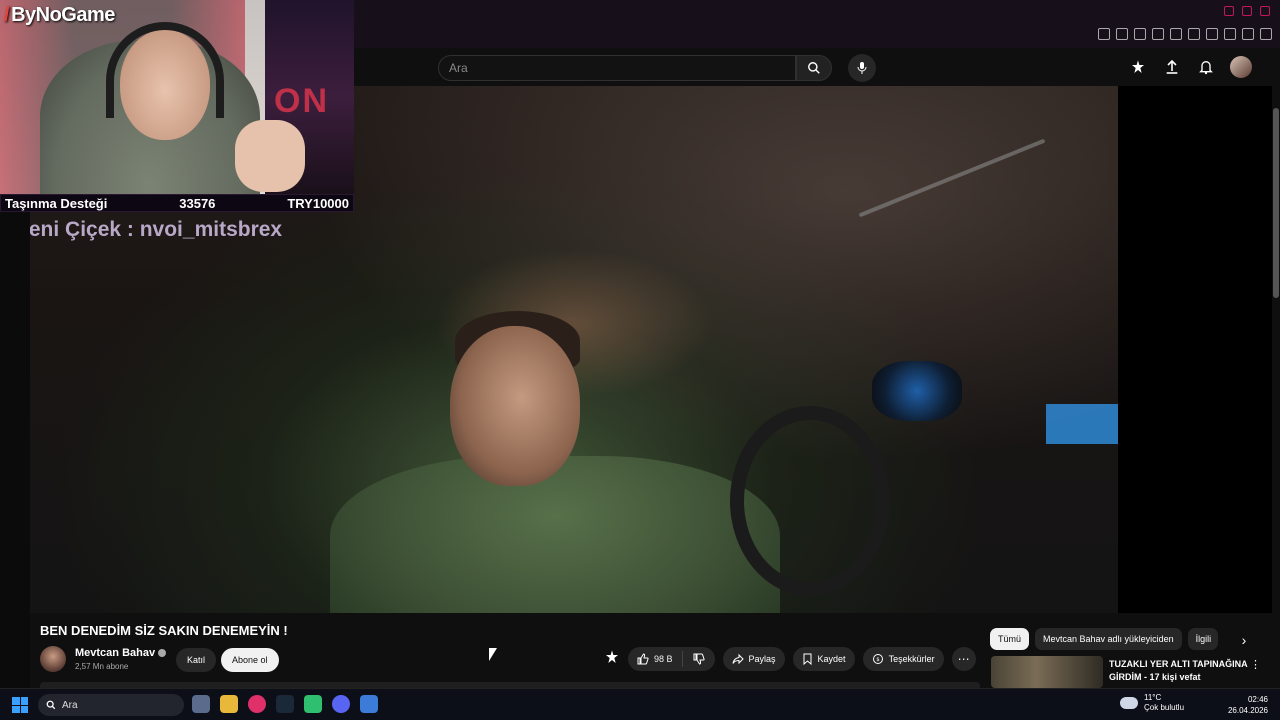  Describe the element at coordinates (1266, 34) in the screenshot. I see `menu-icon` at that location.